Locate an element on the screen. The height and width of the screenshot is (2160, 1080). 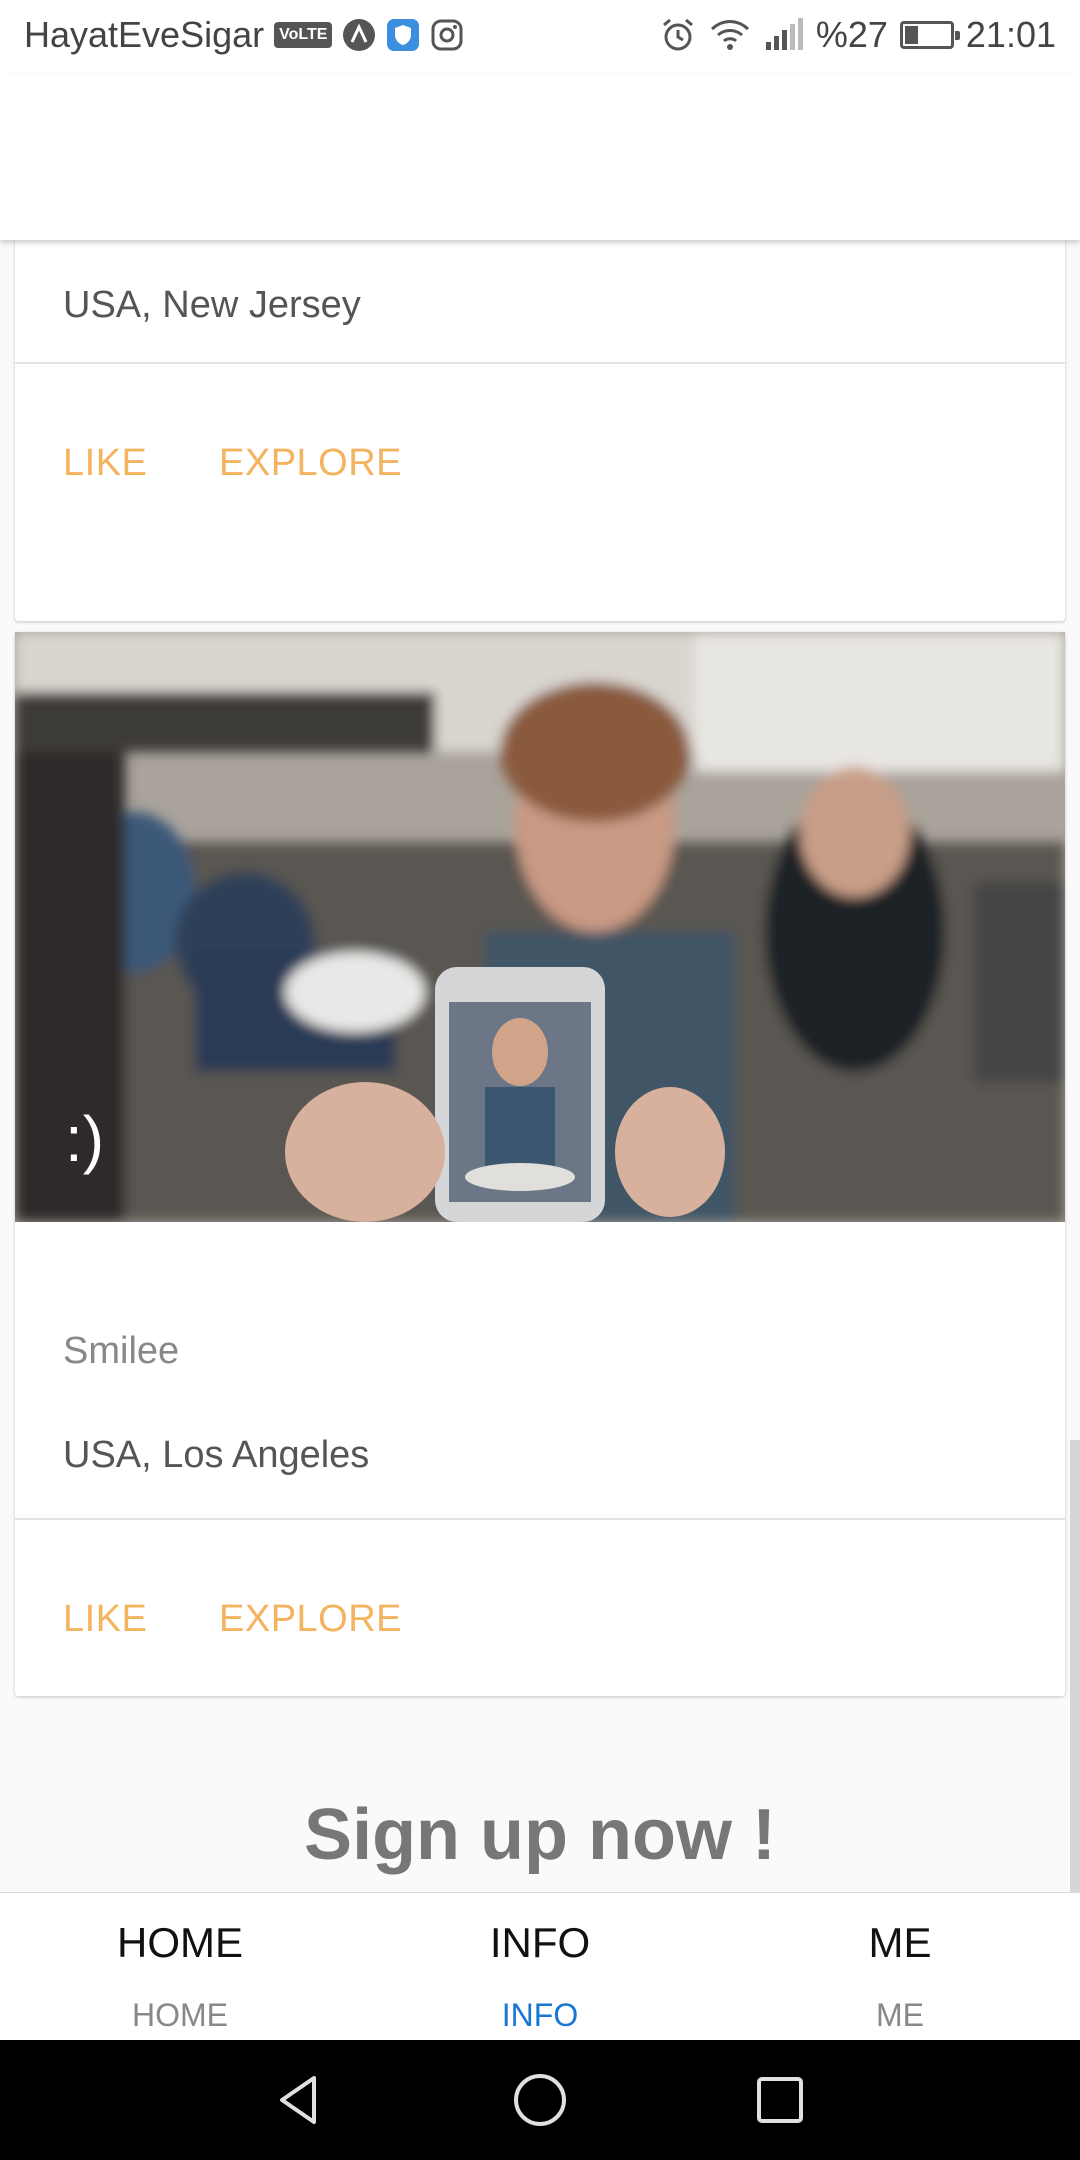
tab-me-sublabel: ME is located at coordinates (900, 2015).